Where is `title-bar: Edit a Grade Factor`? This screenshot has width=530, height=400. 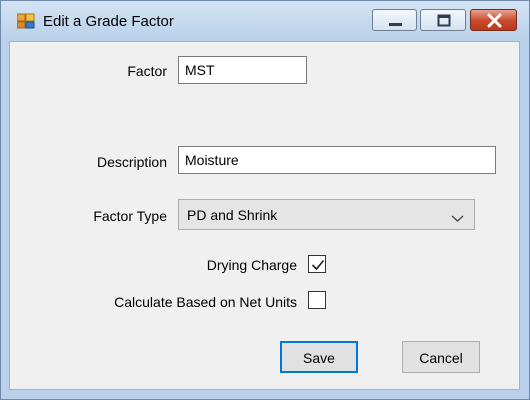 title-bar: Edit a Grade Factor is located at coordinates (265, 21).